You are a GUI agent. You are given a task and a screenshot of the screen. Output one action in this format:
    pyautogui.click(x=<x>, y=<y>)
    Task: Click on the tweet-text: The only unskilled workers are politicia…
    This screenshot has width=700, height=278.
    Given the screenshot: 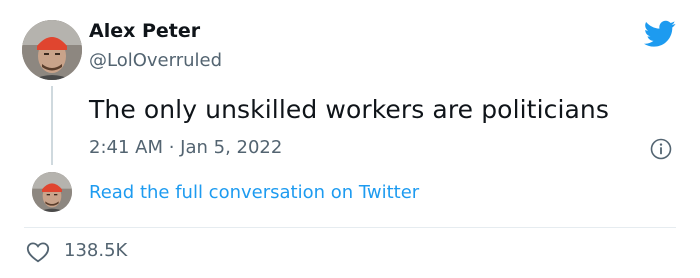 What is the action you would take?
    pyautogui.click(x=349, y=109)
    